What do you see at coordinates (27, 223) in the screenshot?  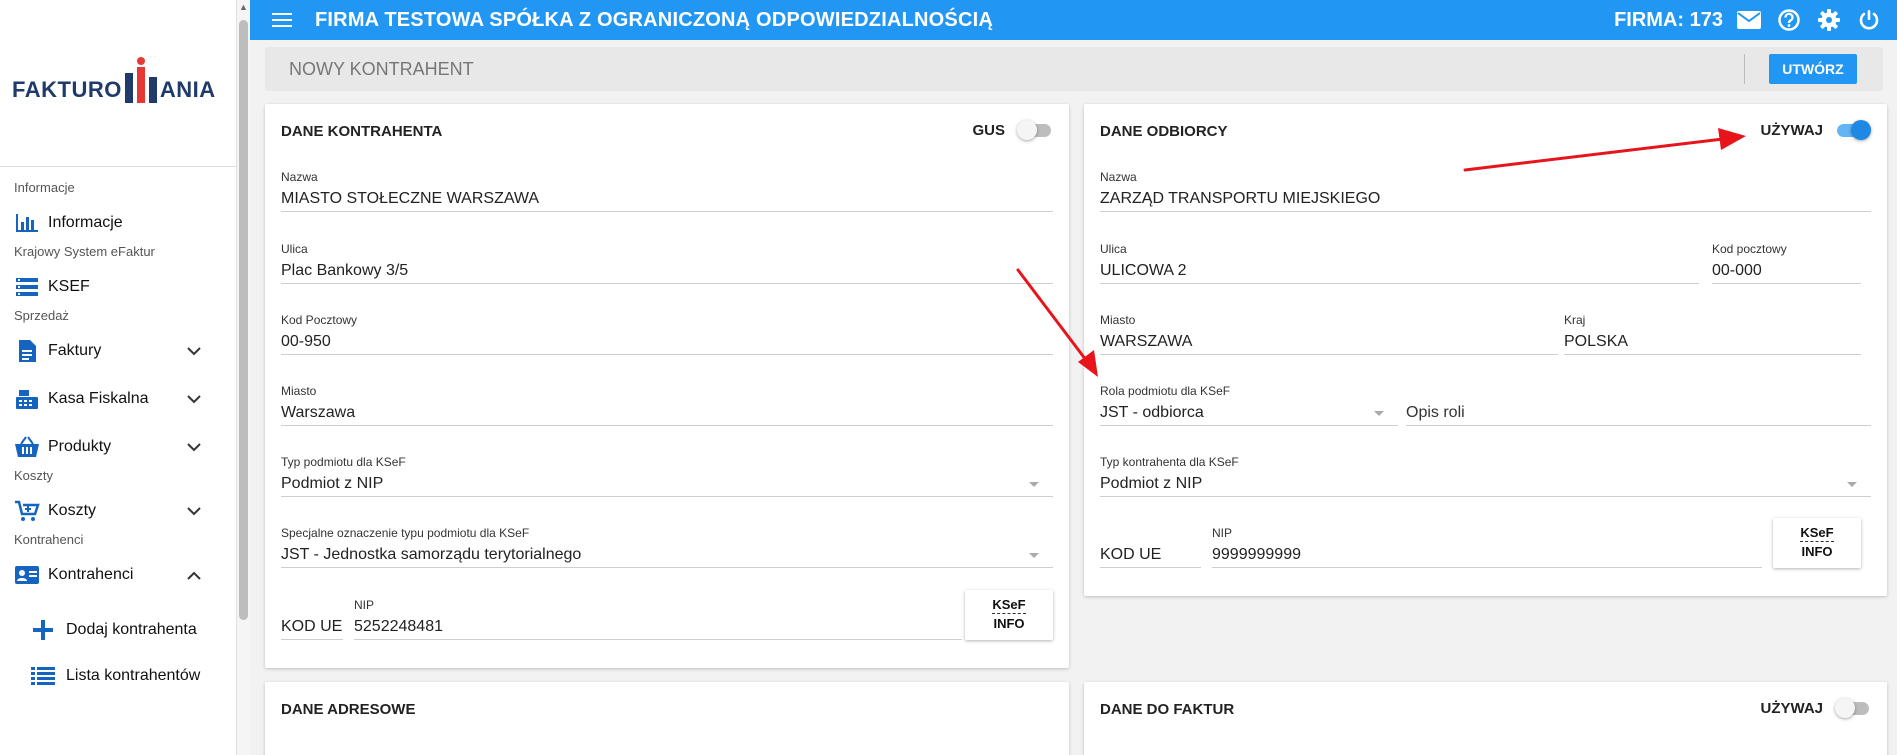 I see `bar-chart-icon` at bounding box center [27, 223].